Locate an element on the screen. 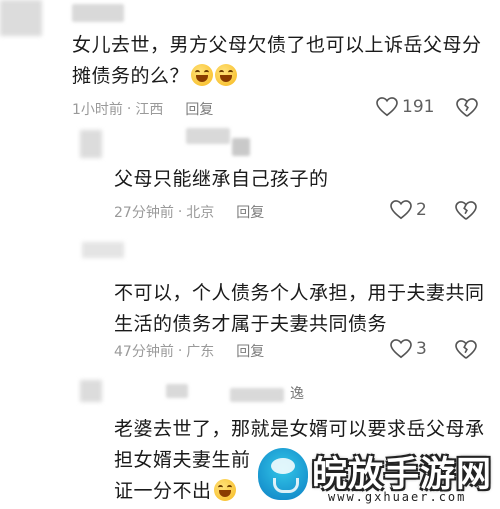 The image size is (500, 509). watermark-url: www.gxhuaer.com is located at coordinates (397, 497).